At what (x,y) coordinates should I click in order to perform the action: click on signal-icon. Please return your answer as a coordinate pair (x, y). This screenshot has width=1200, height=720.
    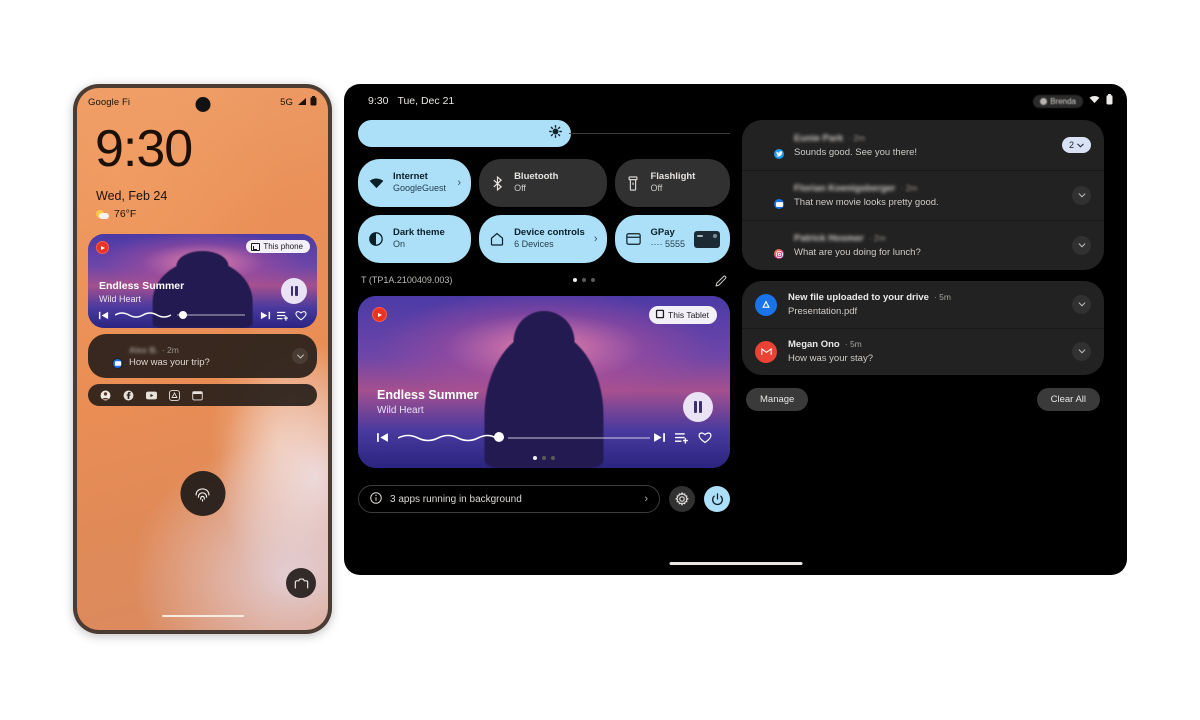
    Looking at the image, I should click on (301, 103).